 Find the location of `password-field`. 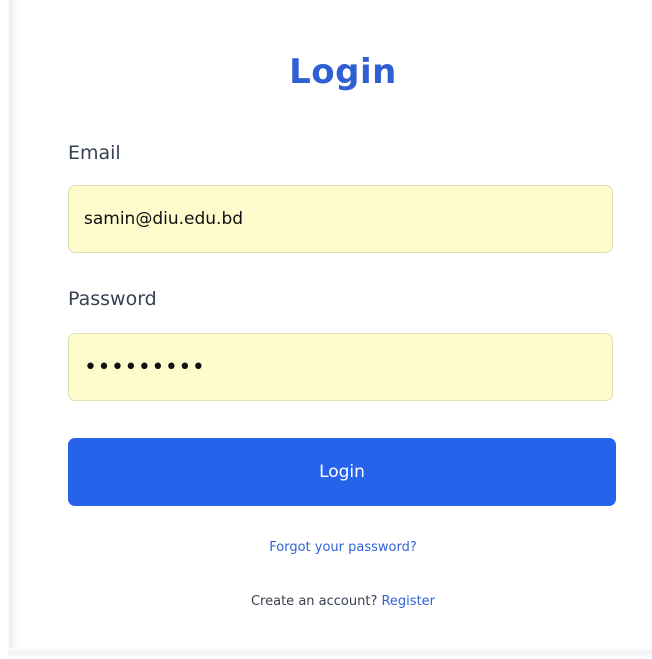

password-field is located at coordinates (340, 367).